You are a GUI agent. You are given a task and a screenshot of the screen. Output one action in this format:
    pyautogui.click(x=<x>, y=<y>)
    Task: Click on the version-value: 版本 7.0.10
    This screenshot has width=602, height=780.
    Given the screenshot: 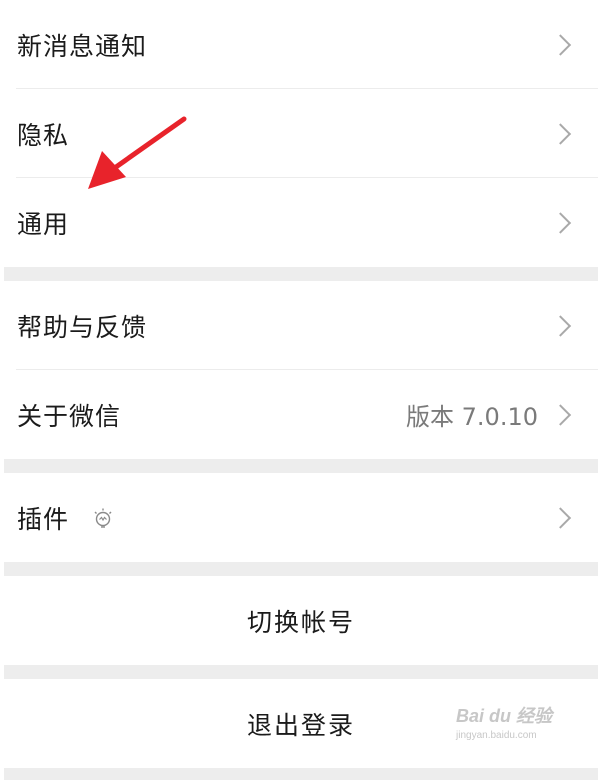 What is the action you would take?
    pyautogui.click(x=472, y=417)
    